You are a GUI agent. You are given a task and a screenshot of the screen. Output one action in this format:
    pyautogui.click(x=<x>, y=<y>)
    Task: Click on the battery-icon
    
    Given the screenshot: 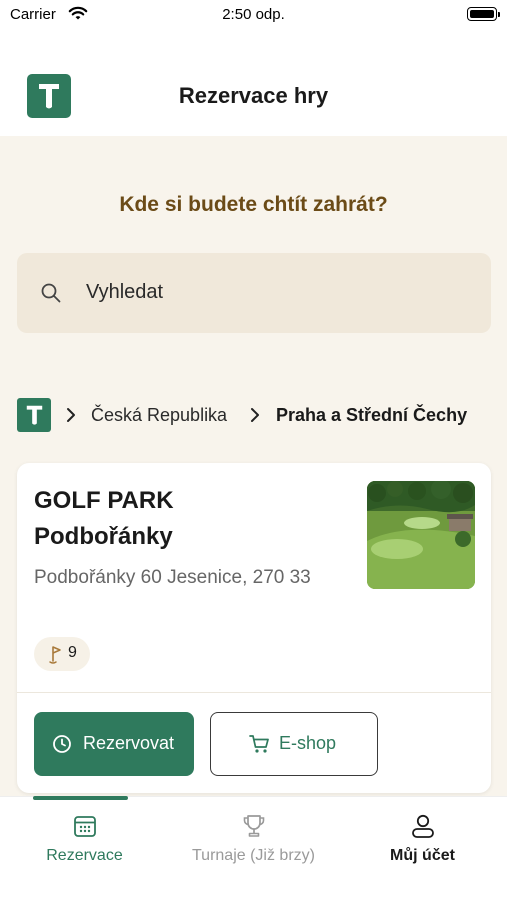 What is the action you would take?
    pyautogui.click(x=483, y=14)
    